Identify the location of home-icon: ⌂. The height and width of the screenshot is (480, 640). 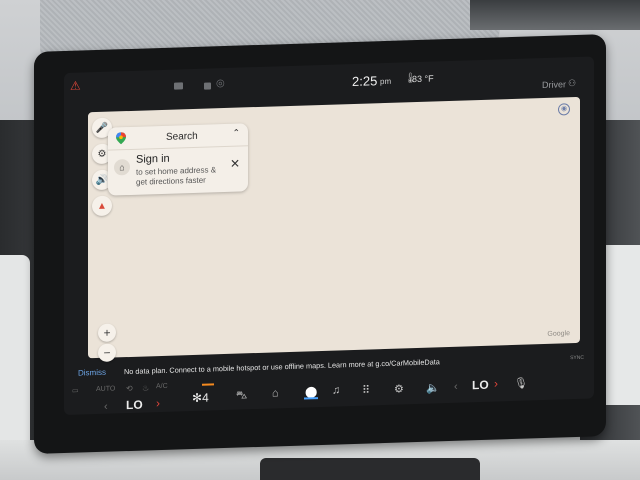
(122, 167).